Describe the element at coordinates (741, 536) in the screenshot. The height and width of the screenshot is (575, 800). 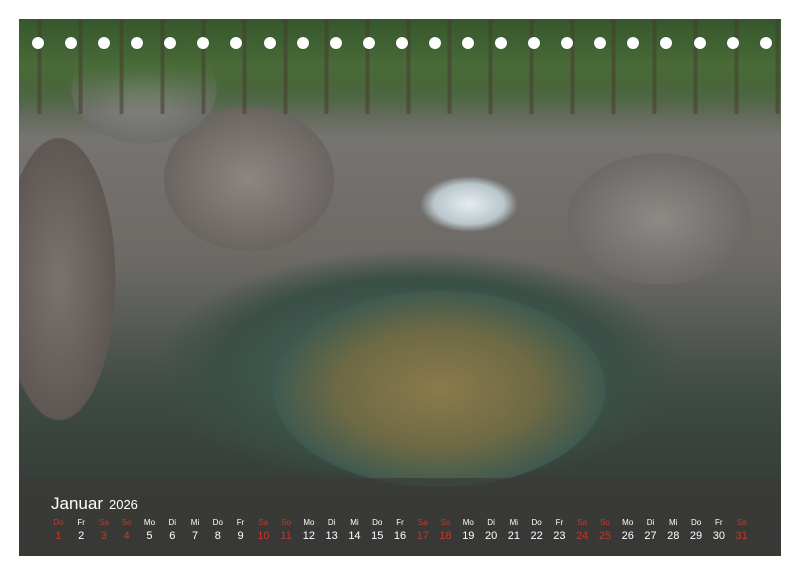
I see `day-number: 31` at that location.